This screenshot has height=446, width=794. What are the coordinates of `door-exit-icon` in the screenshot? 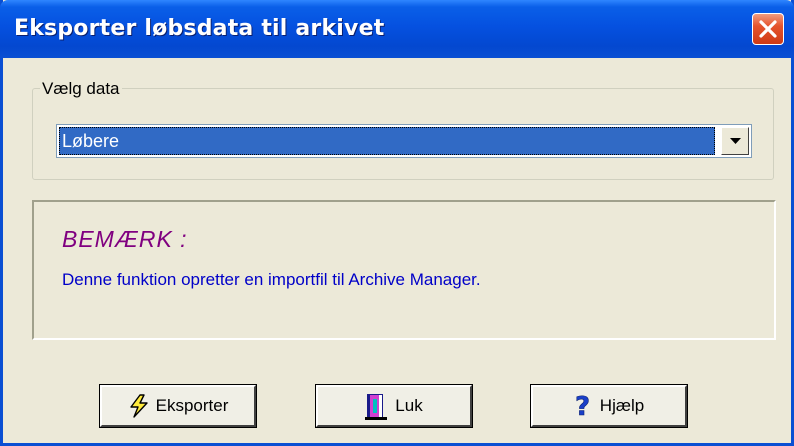 It's located at (377, 406).